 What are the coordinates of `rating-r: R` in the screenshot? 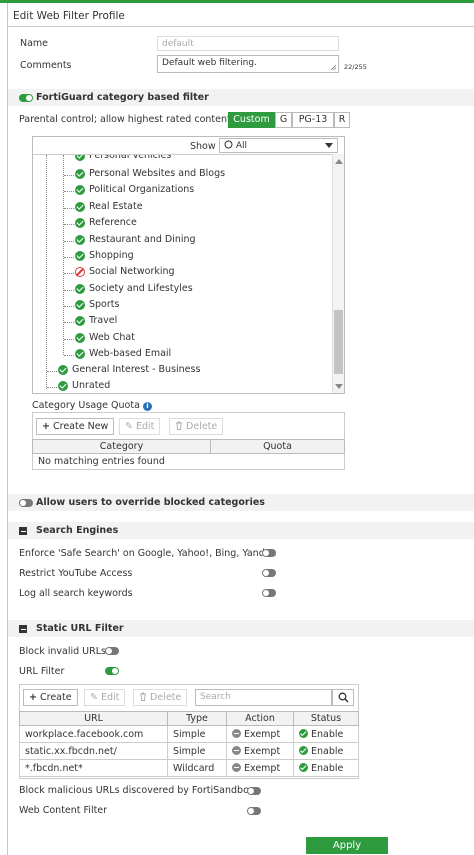 It's located at (342, 120).